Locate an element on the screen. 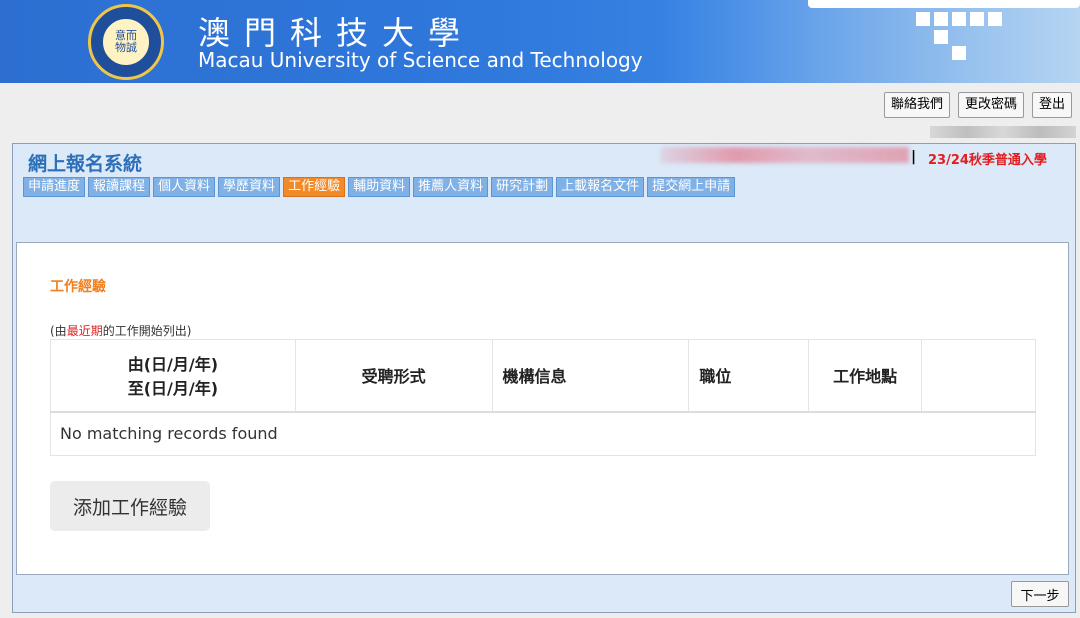  column-header-employment-type: 受聘形式 is located at coordinates (394, 376).